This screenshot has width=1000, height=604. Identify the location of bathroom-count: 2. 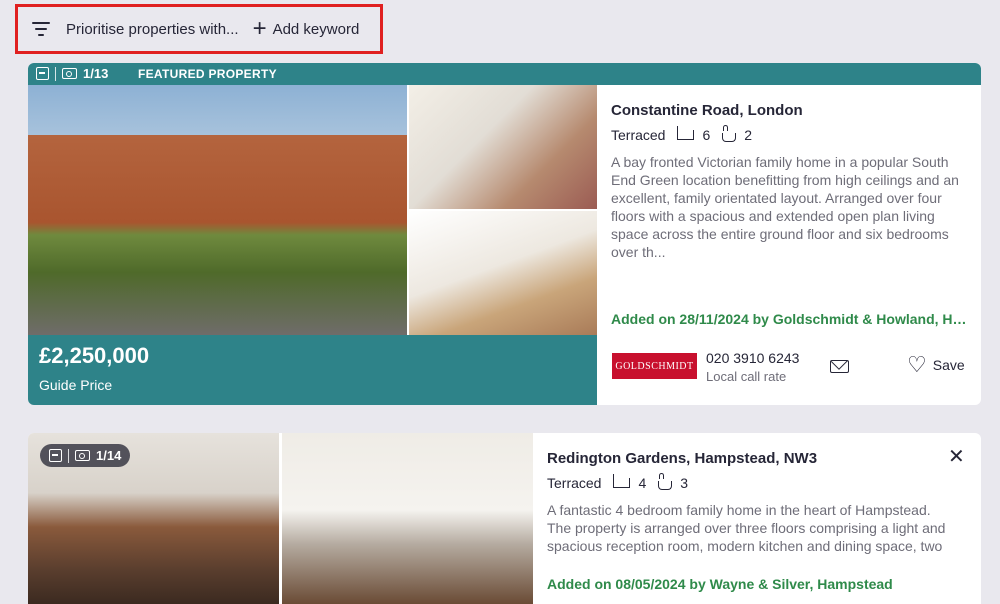
(748, 135).